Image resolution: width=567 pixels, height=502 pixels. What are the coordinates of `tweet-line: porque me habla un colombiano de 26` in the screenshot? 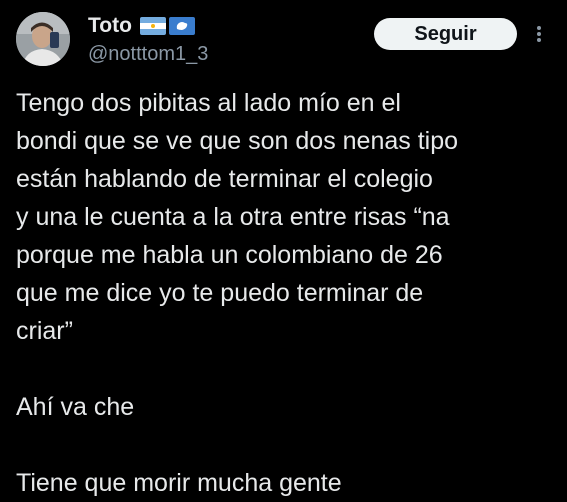 It's located at (229, 255).